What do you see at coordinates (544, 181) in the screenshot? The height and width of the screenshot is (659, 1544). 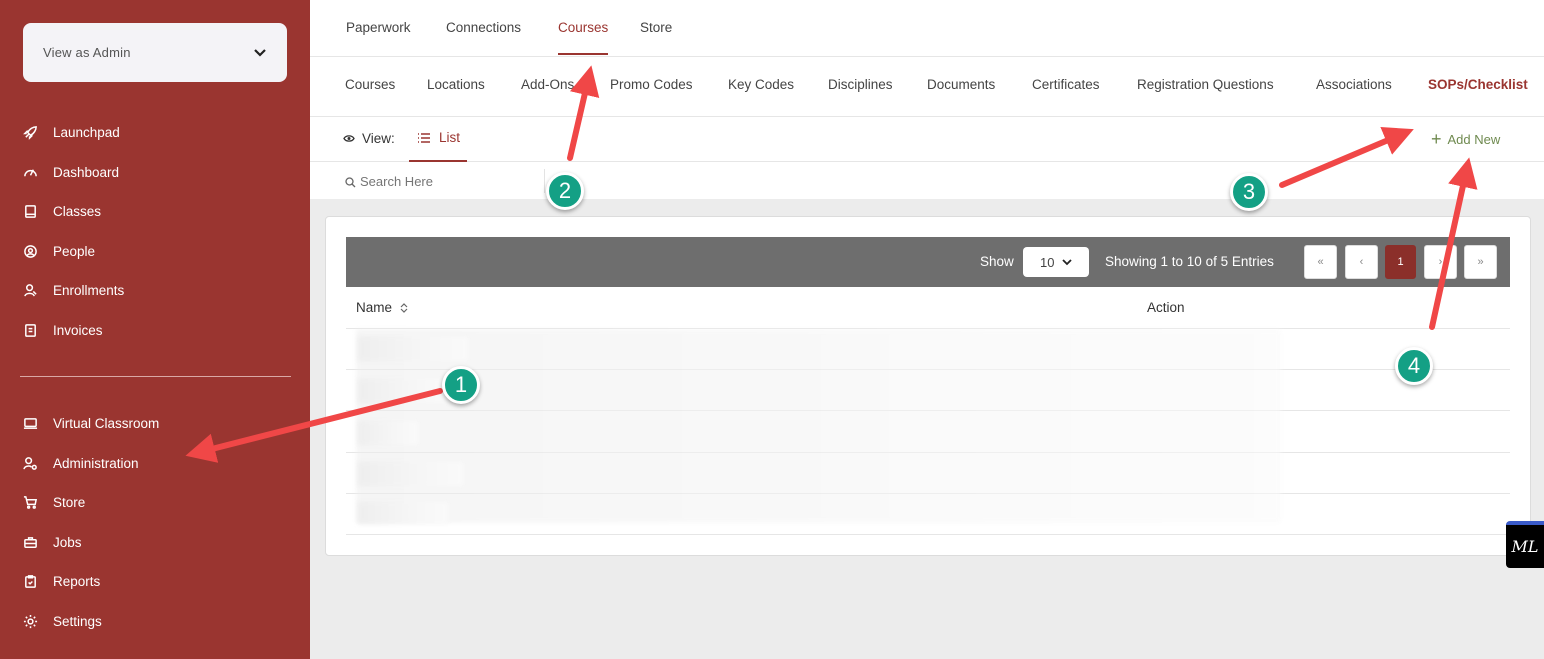 I see `search-divider` at bounding box center [544, 181].